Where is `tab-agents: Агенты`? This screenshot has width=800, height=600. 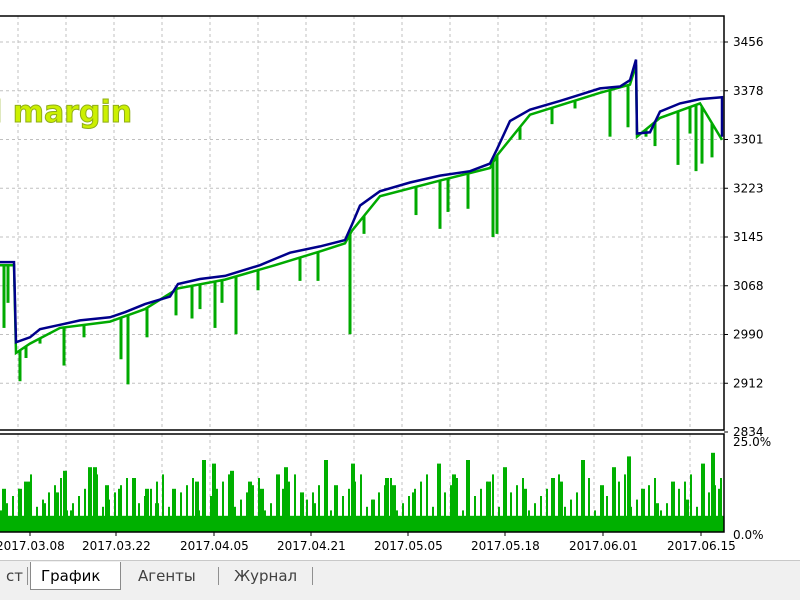 tab-agents: Агенты is located at coordinates (171, 576).